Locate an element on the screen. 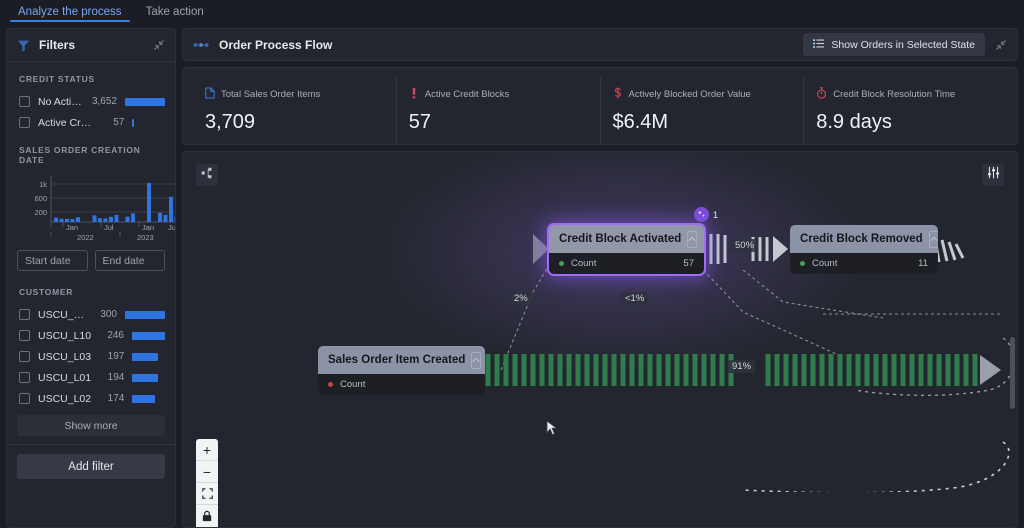 The height and width of the screenshot is (528, 1024). share-nodes-icon is located at coordinates (207, 175).